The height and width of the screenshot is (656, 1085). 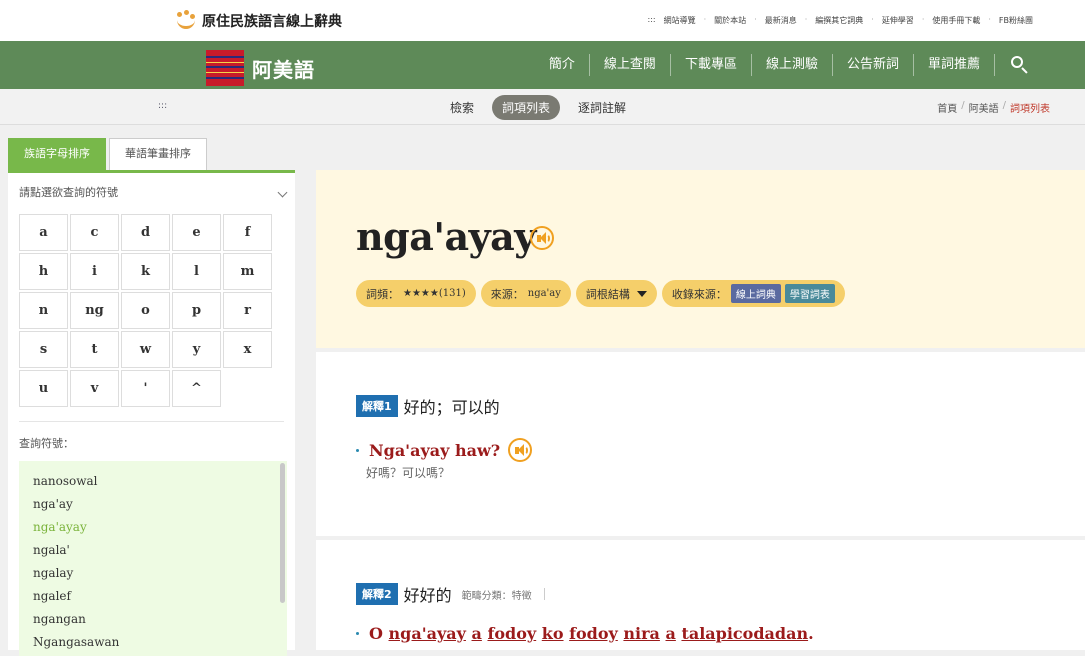 What do you see at coordinates (43, 232) in the screenshot?
I see `letter-key: a` at bounding box center [43, 232].